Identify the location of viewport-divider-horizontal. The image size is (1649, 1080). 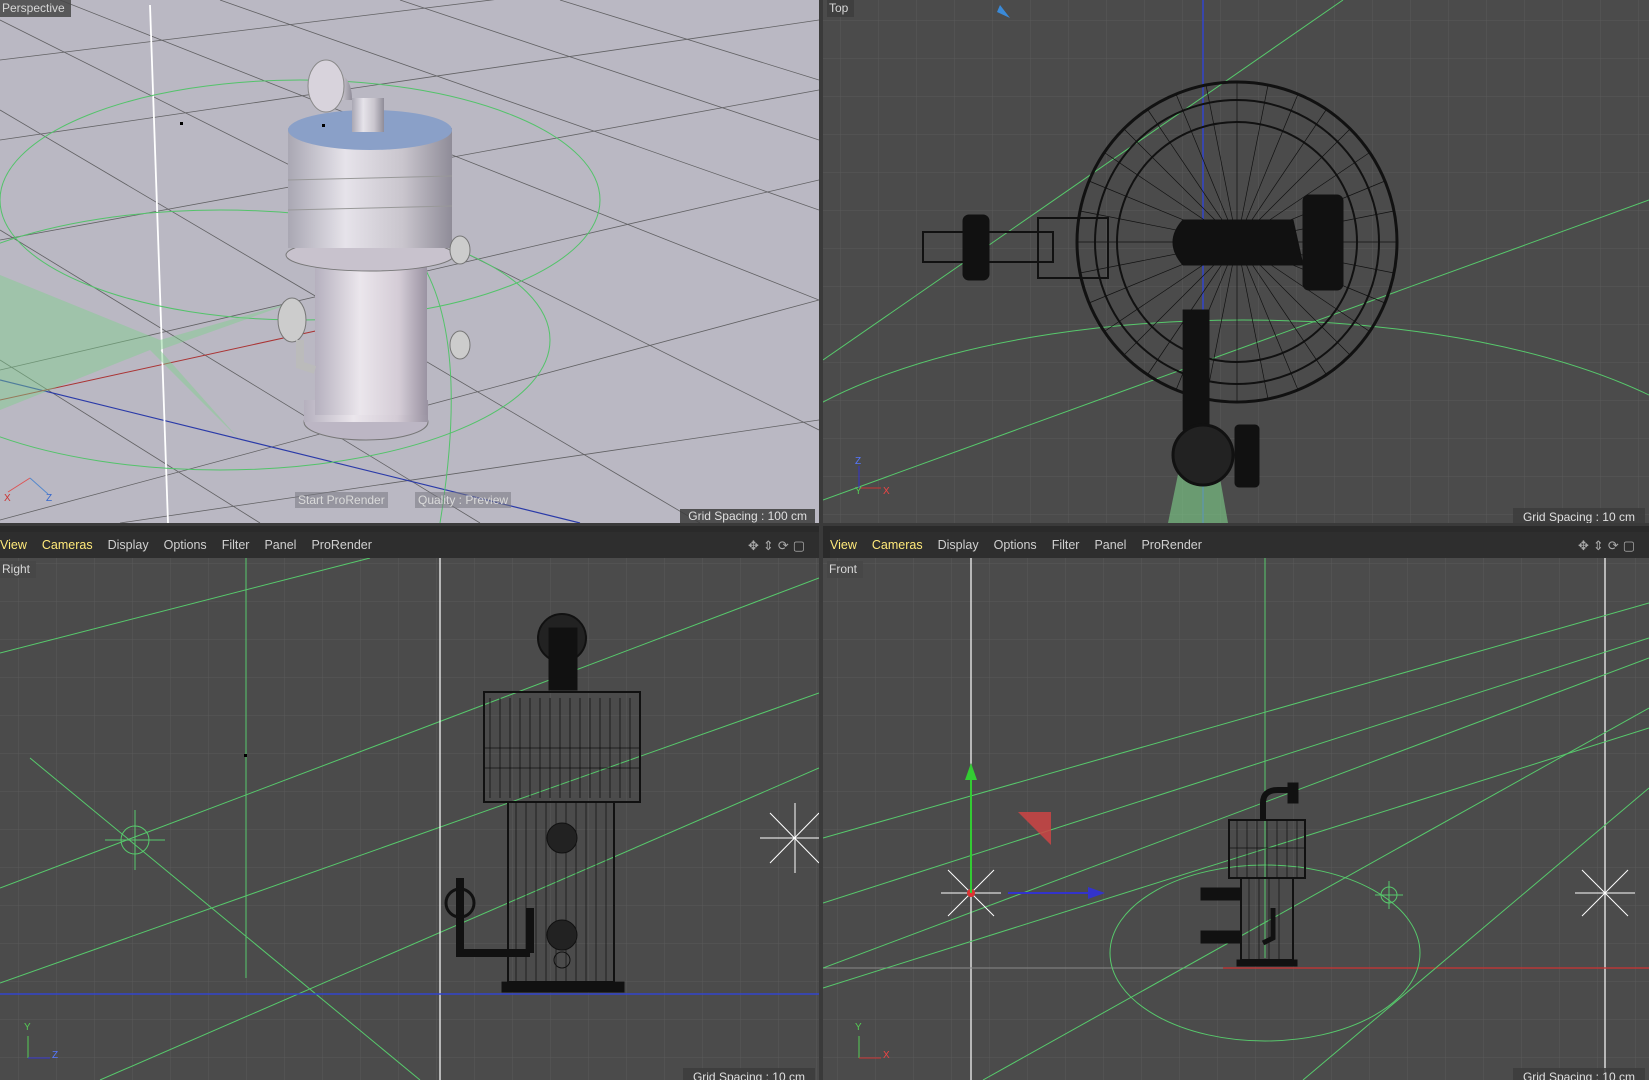
(824, 524).